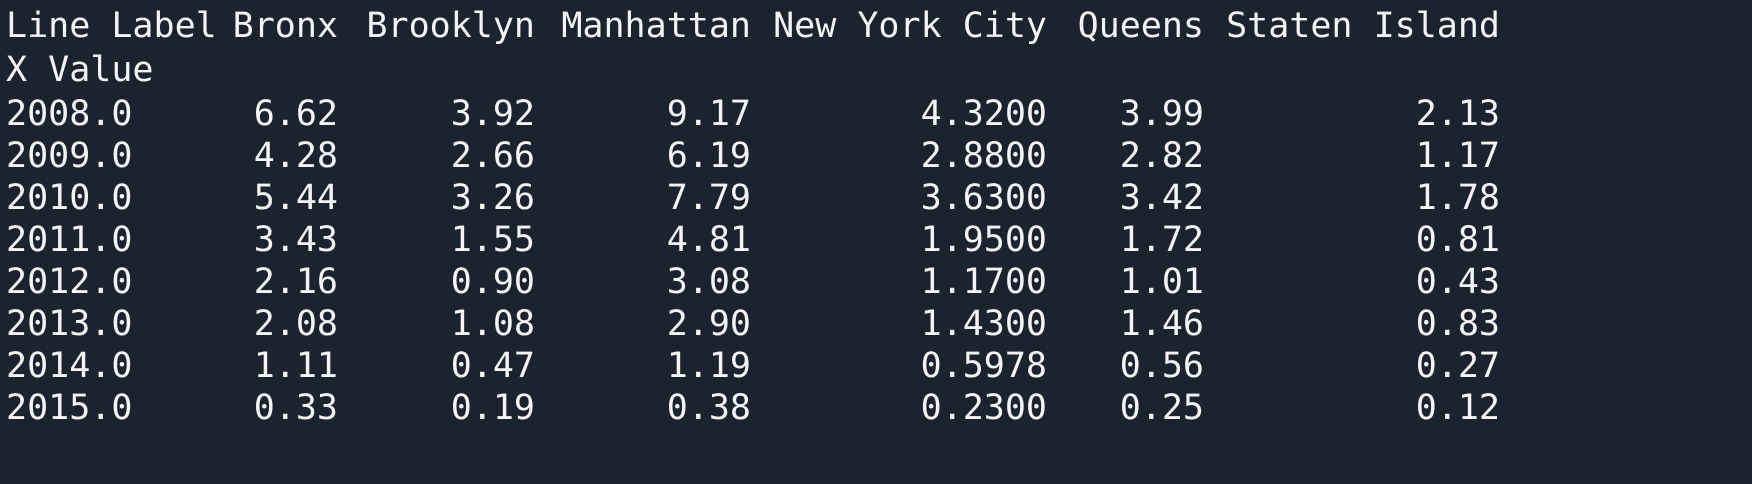  I want to click on table-cell: 9.17, so click(708, 114).